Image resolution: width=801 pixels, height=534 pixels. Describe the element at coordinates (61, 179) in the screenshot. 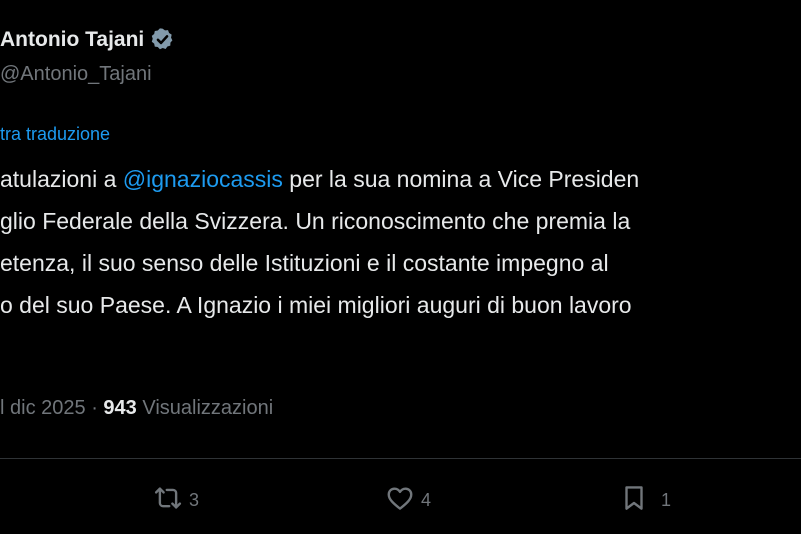

I see `tweet-line-1-start: atulazioni a` at that location.